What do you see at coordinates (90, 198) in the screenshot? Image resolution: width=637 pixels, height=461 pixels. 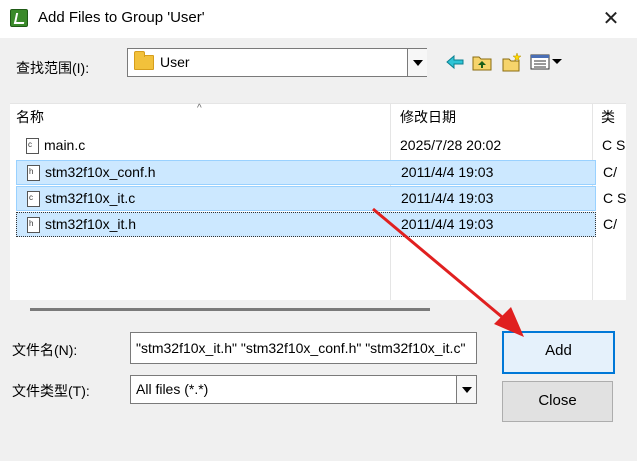 I see `file-name: stm32f10x_it.c` at bounding box center [90, 198].